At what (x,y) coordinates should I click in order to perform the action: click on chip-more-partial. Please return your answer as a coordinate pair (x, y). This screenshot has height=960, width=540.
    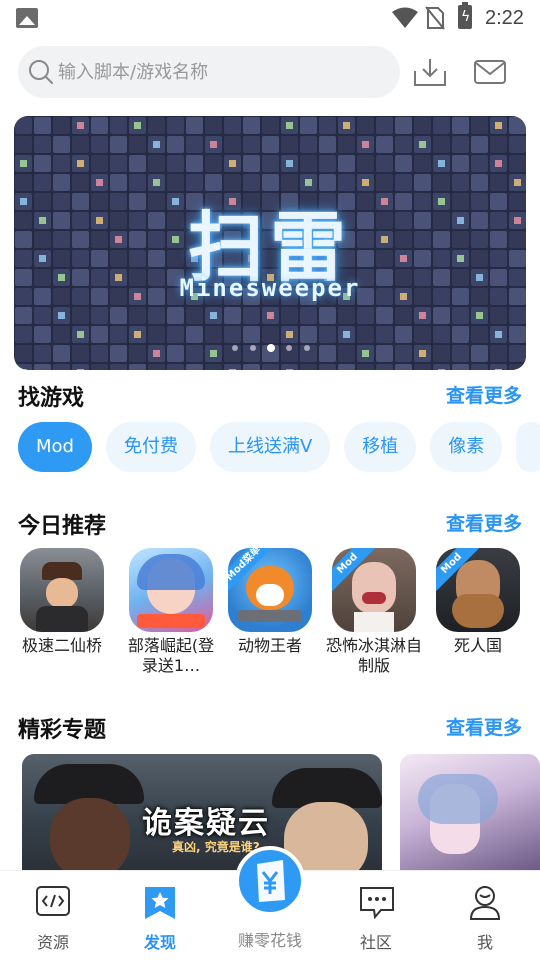
    Looking at the image, I should click on (528, 447).